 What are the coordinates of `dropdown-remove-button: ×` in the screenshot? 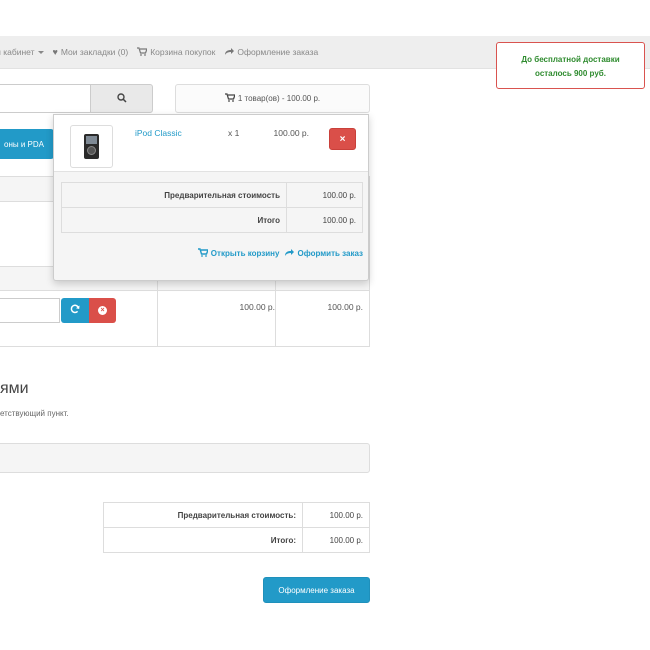 It's located at (342, 139).